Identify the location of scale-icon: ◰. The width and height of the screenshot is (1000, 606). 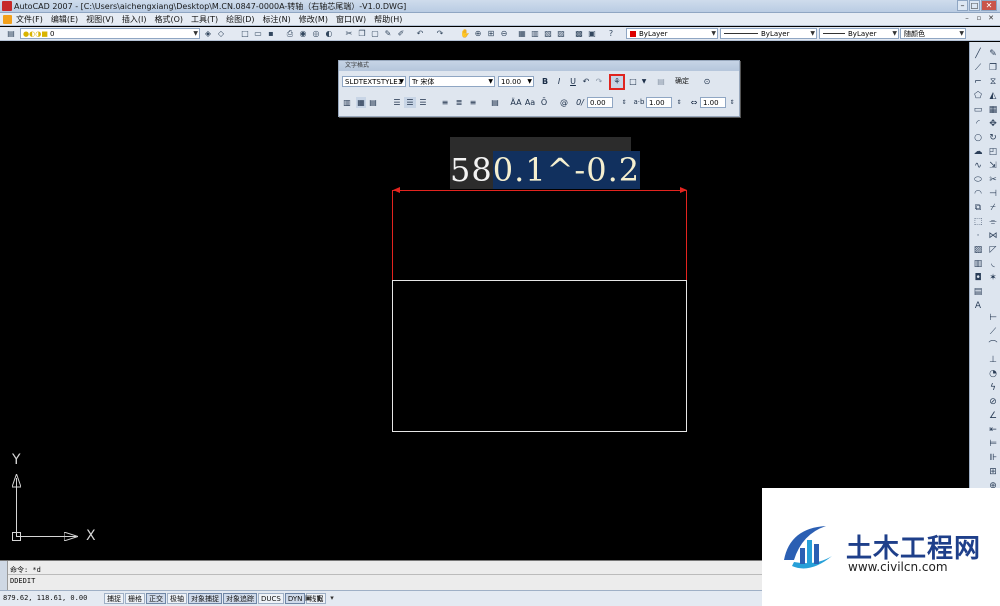
(993, 152).